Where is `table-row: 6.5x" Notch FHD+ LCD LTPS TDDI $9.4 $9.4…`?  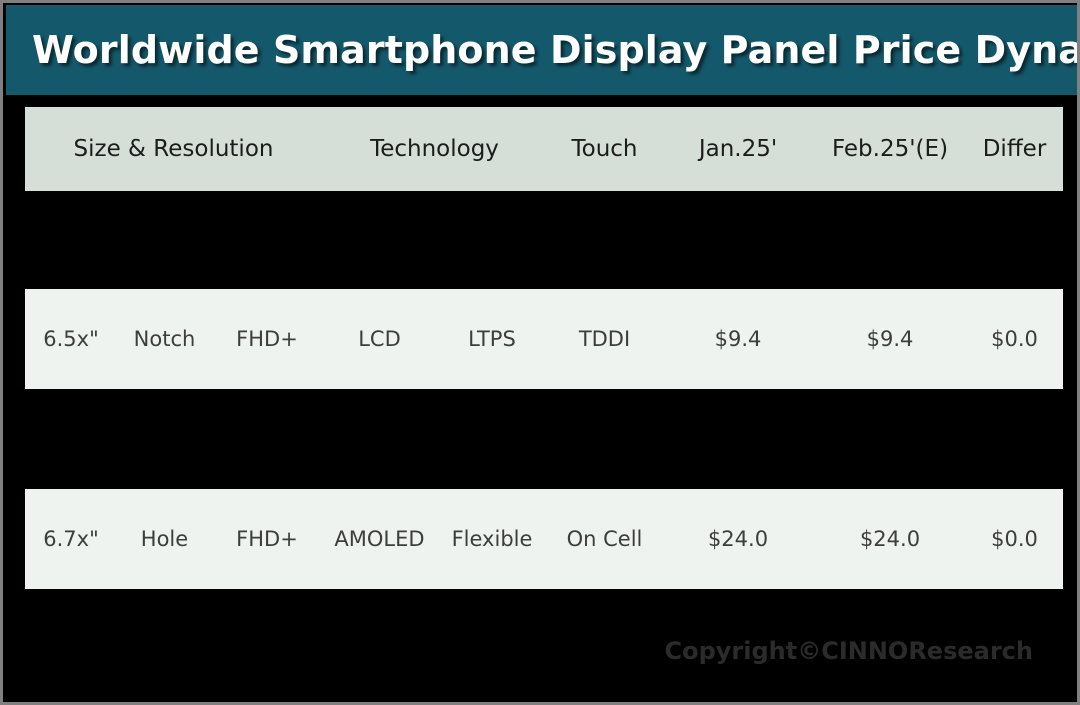
table-row: 6.5x" Notch FHD+ LCD LTPS TDDI $9.4 $9.4… is located at coordinates (544, 339).